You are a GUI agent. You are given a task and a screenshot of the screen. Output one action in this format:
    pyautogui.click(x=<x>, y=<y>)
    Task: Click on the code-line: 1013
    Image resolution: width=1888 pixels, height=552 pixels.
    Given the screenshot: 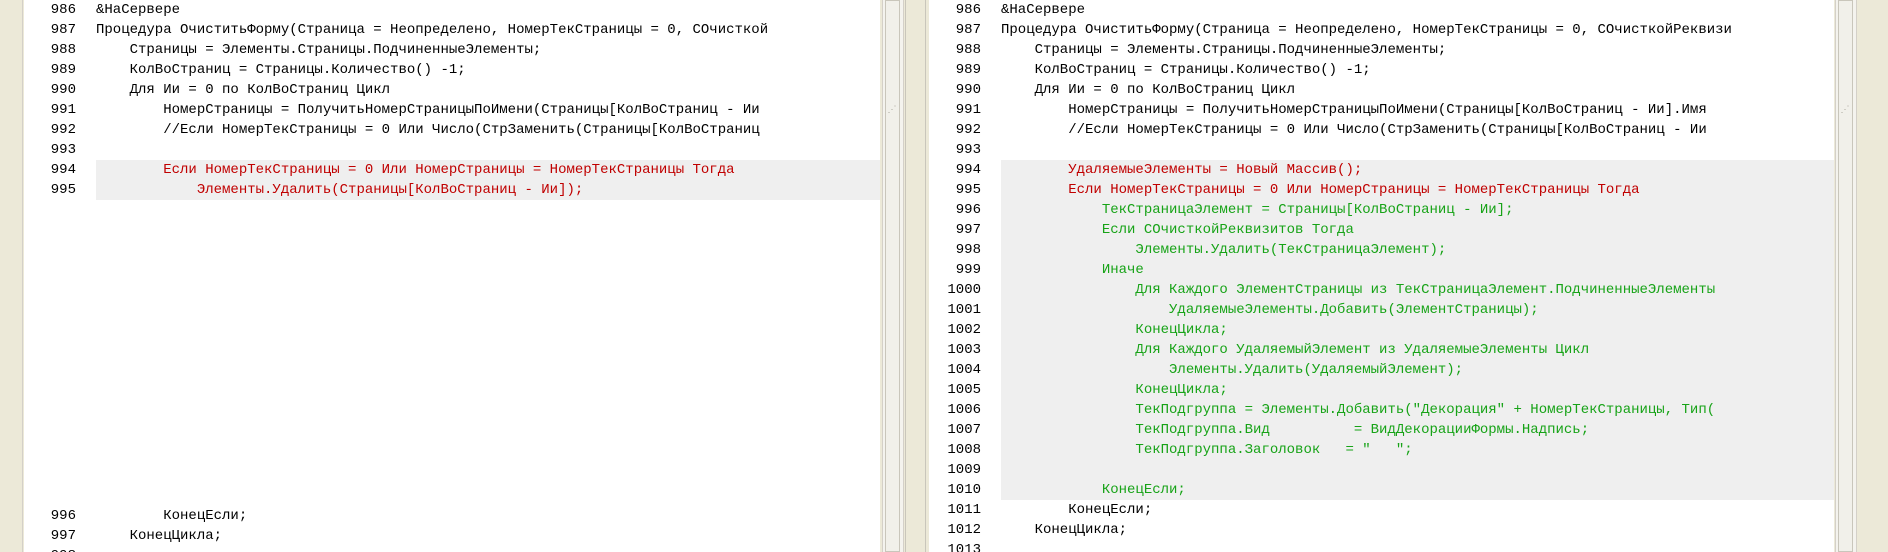 What is the action you would take?
    pyautogui.click(x=1381, y=546)
    